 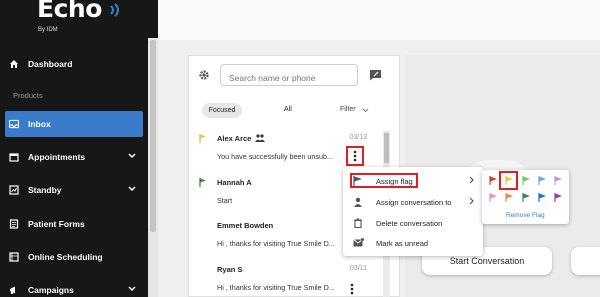 I want to click on secondary-button, so click(x=585, y=261).